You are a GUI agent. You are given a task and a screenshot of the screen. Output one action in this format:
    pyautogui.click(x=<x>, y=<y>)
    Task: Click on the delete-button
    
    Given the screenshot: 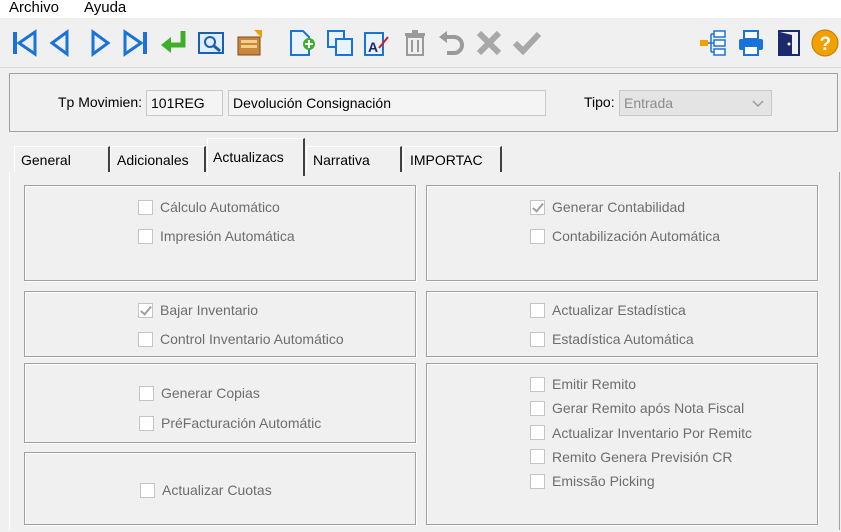 What is the action you would take?
    pyautogui.click(x=415, y=43)
    